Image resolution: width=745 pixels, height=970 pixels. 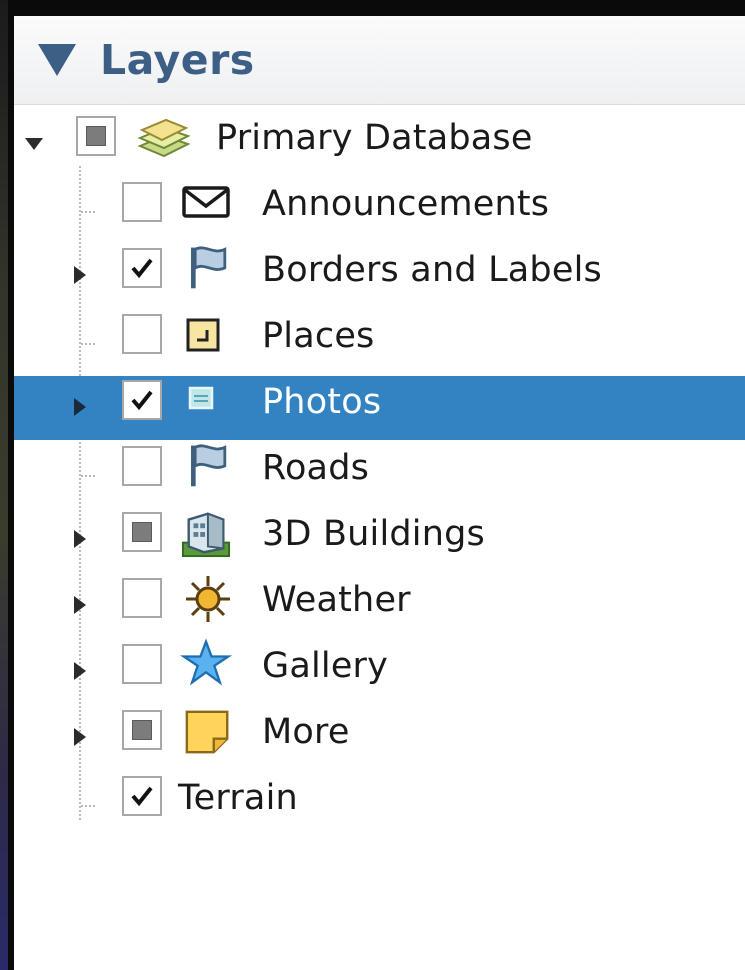 What do you see at coordinates (142, 796) in the screenshot?
I see `layer-checkbox-terrain` at bounding box center [142, 796].